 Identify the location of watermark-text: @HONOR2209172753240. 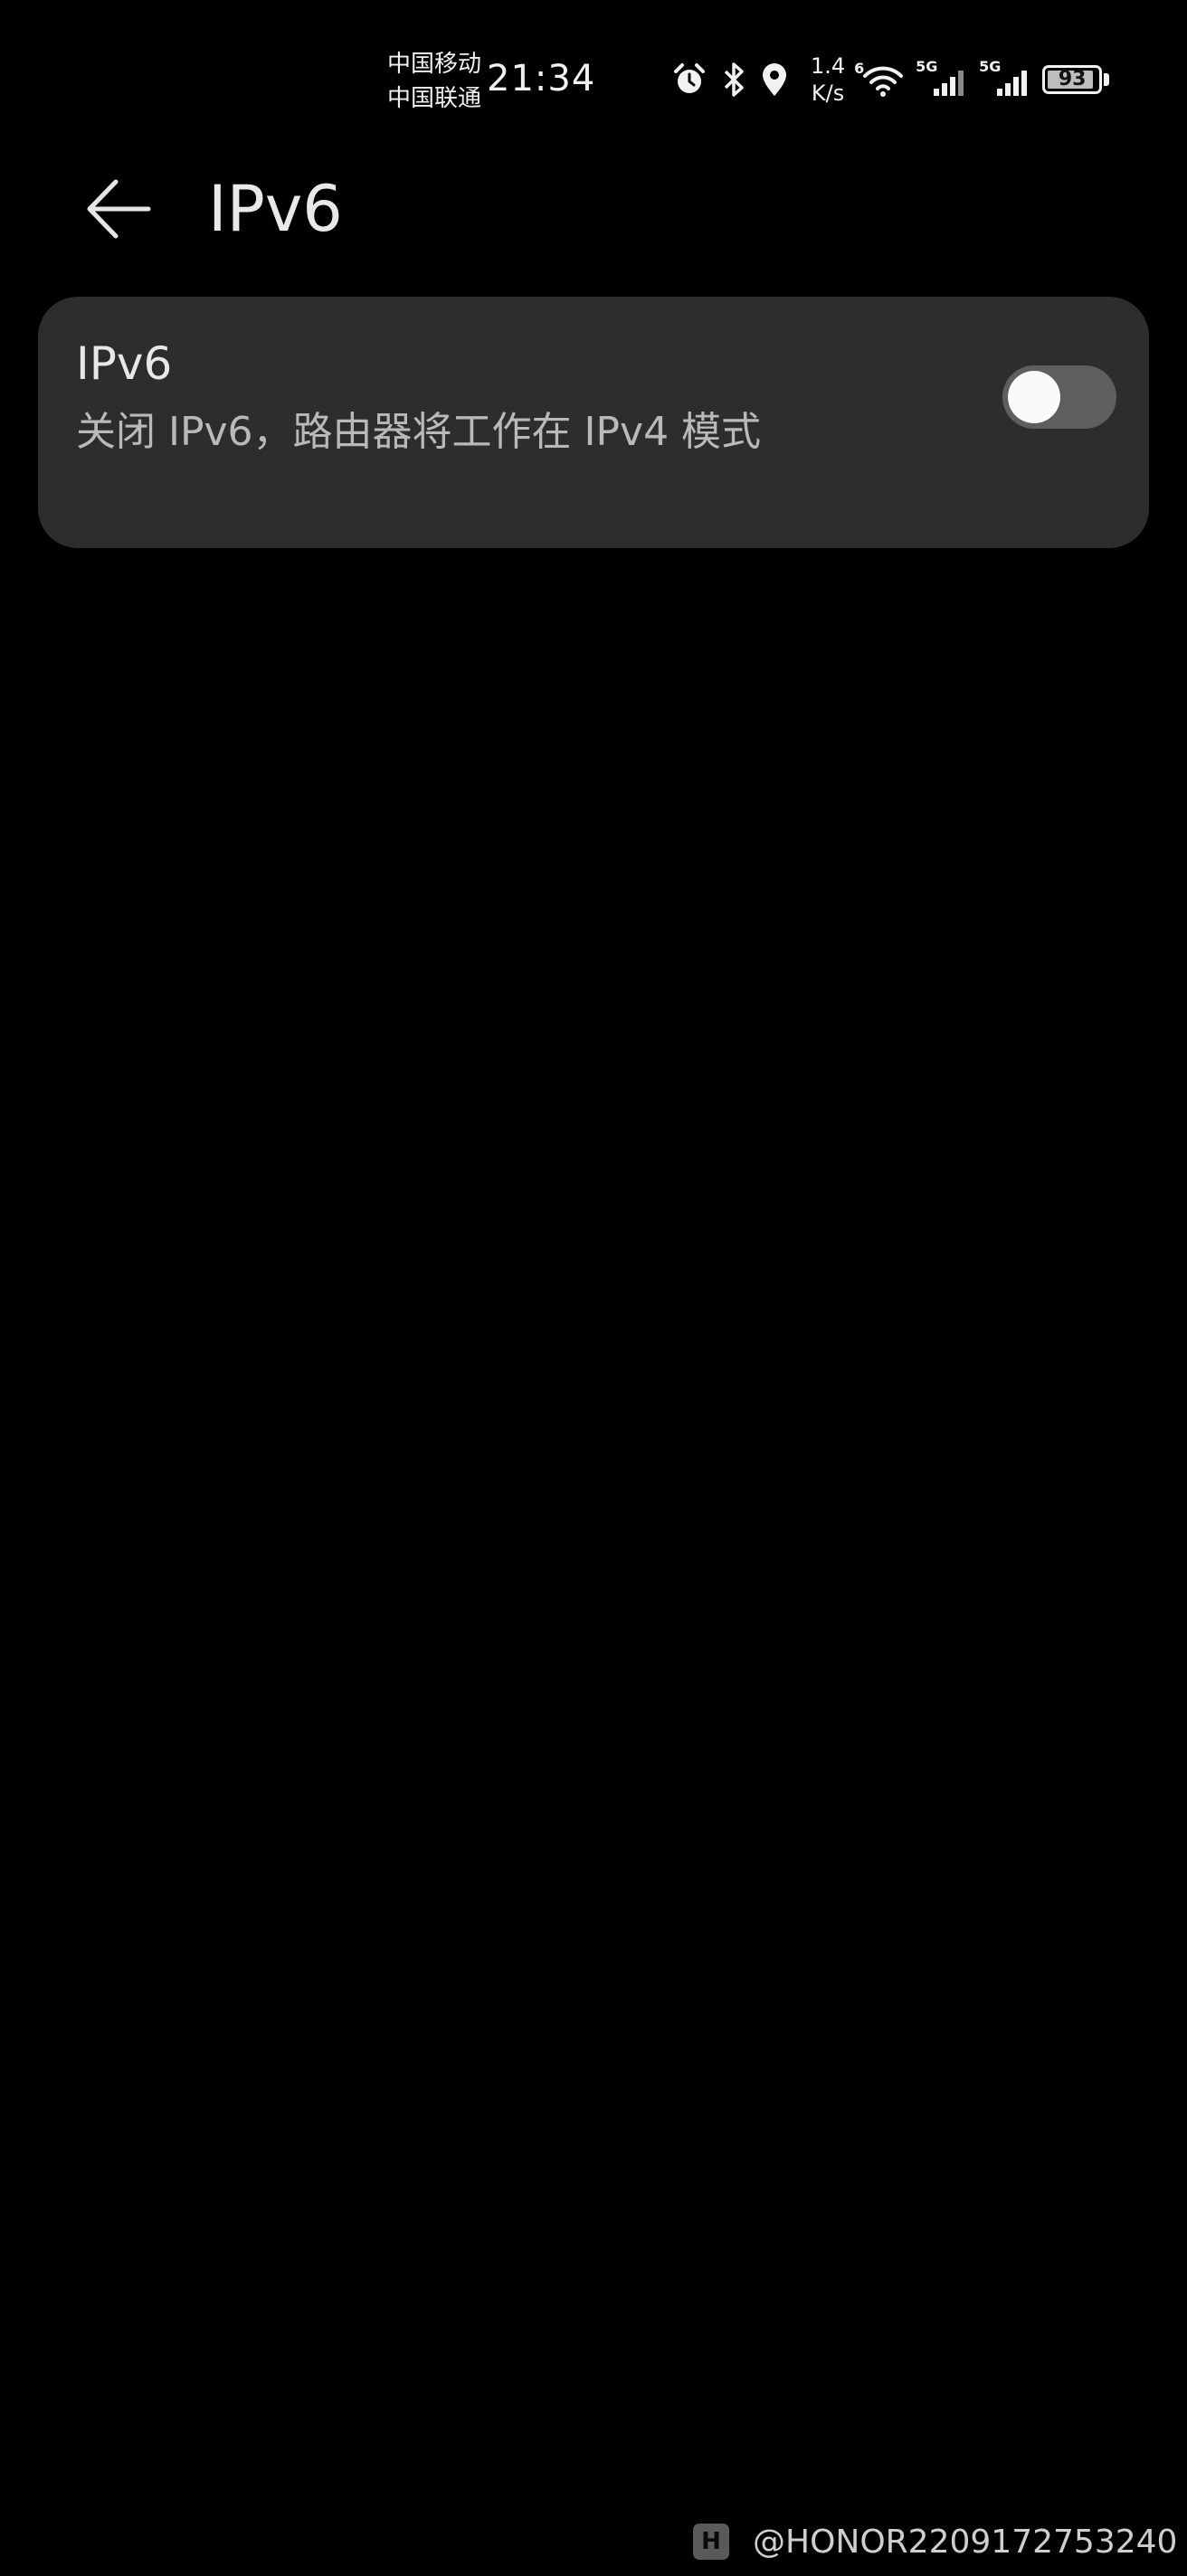
(965, 2542).